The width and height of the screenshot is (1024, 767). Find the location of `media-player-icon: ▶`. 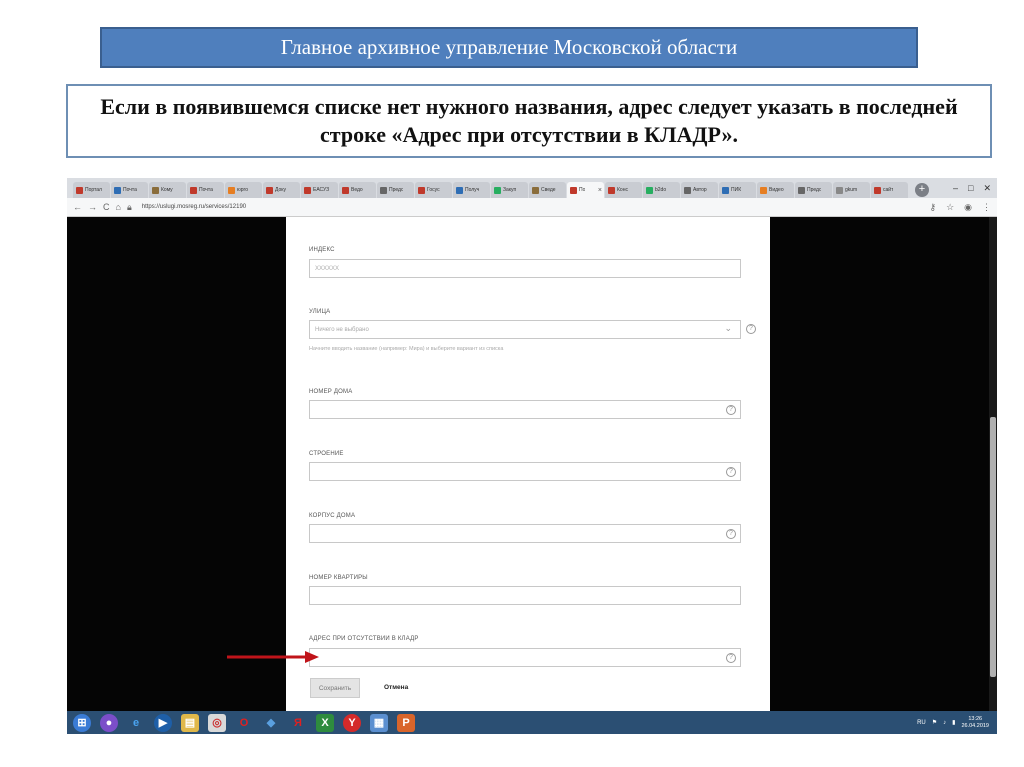

media-player-icon: ▶ is located at coordinates (163, 722).